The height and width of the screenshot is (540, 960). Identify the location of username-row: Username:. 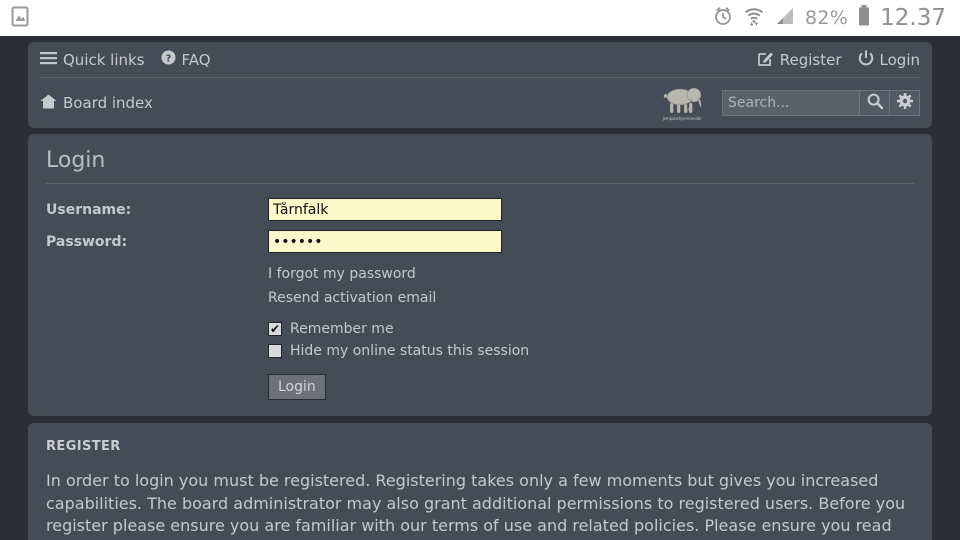
(480, 209).